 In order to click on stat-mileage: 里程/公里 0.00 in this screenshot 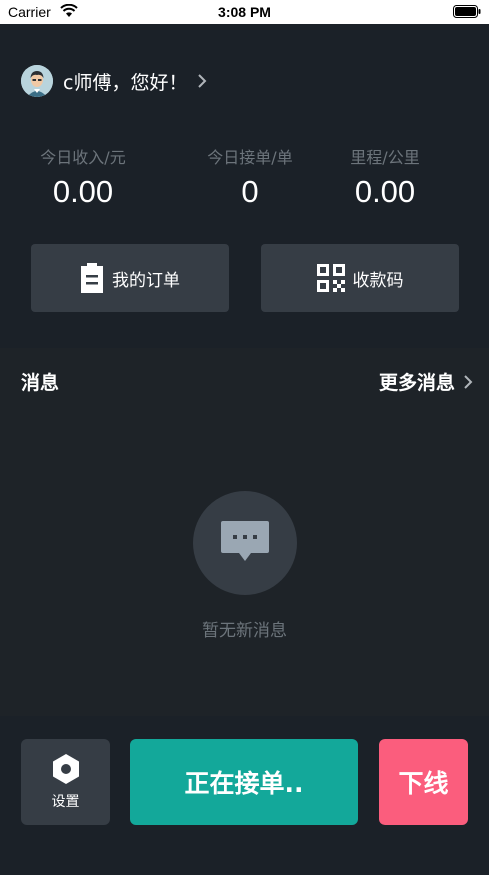, I will do `click(385, 178)`.